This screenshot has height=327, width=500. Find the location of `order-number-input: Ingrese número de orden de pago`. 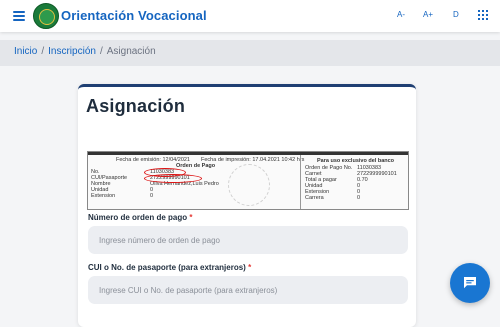

order-number-input: Ingrese número de orden de pago is located at coordinates (248, 240).